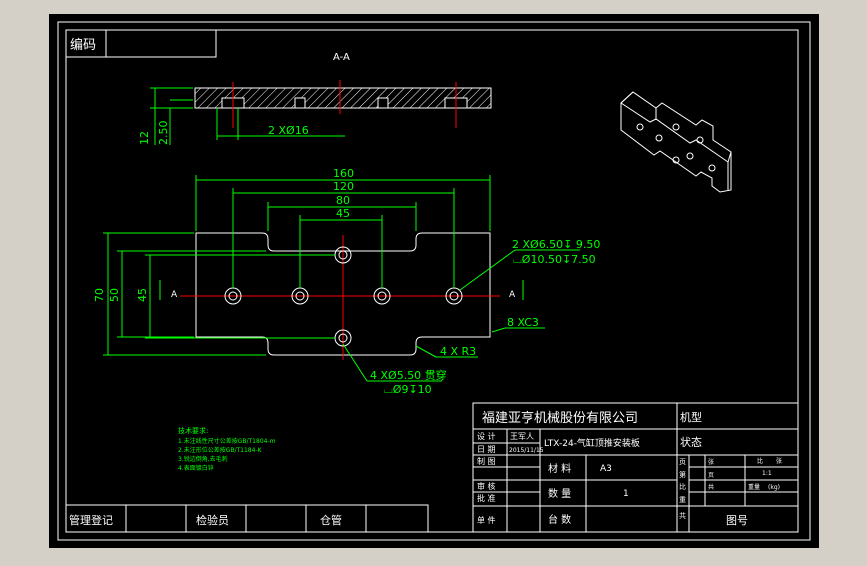  What do you see at coordinates (556, 244) in the screenshot?
I see `callout-holes-line1: 2 XØ6.50↧ 9.50` at bounding box center [556, 244].